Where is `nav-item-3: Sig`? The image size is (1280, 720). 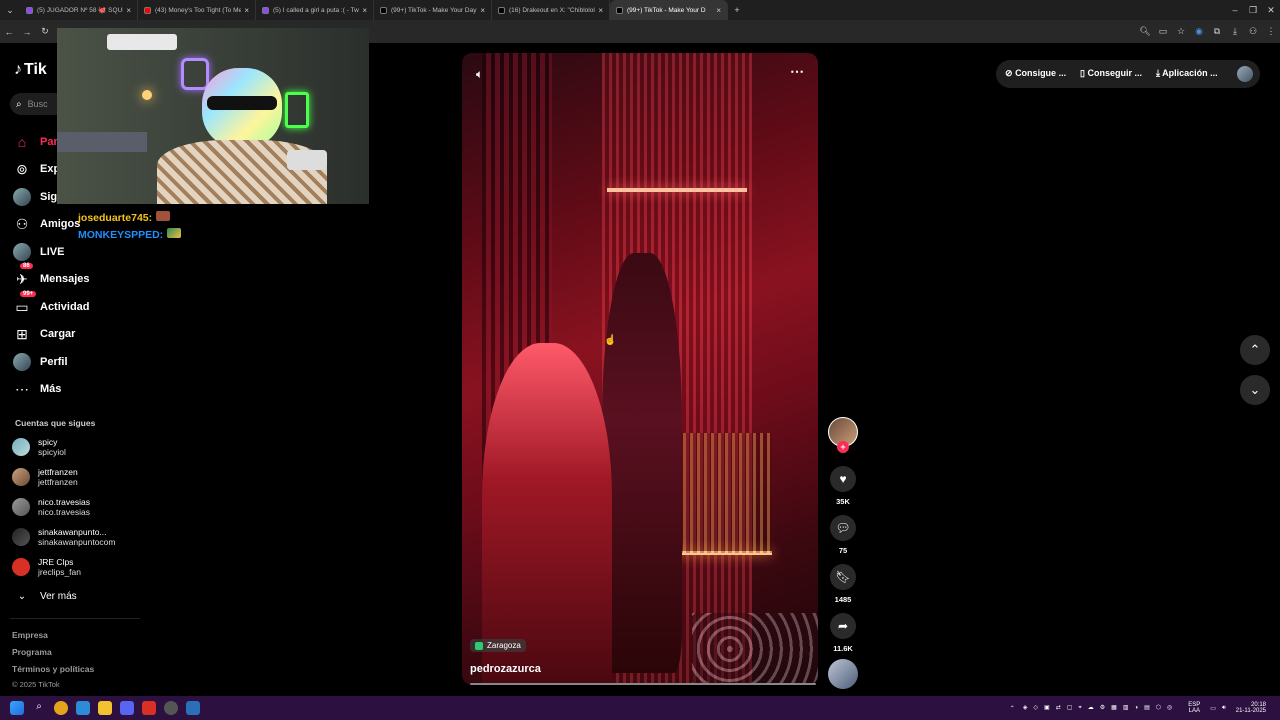
nav-item-3: Sig is located at coordinates (34, 197).